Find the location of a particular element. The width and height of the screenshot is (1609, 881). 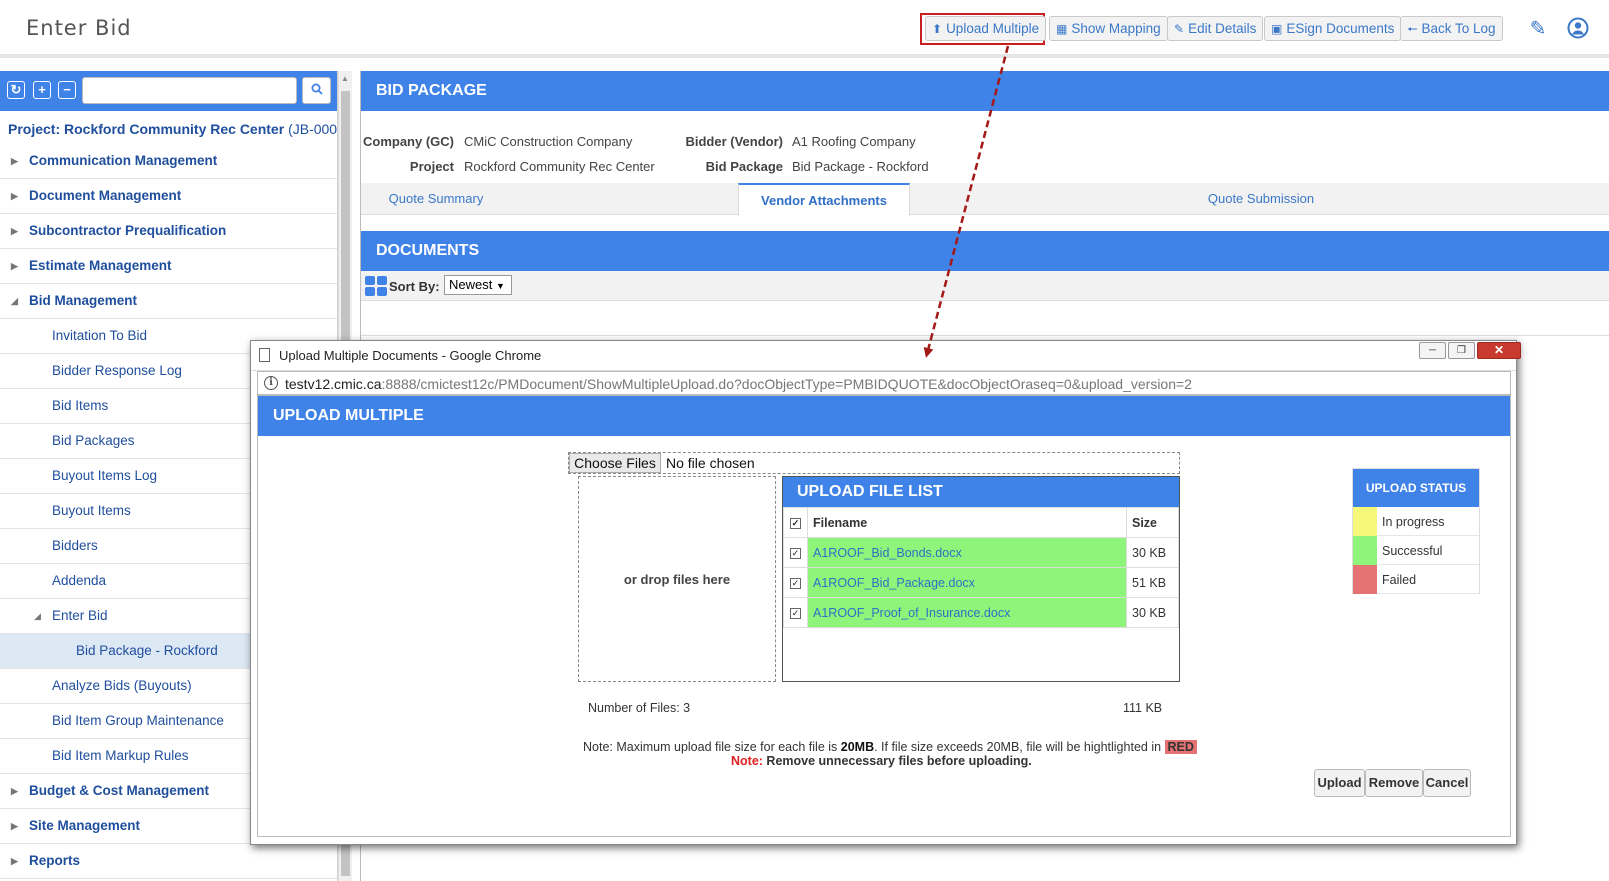

select-all-cell: ✓ is located at coordinates (795, 522).